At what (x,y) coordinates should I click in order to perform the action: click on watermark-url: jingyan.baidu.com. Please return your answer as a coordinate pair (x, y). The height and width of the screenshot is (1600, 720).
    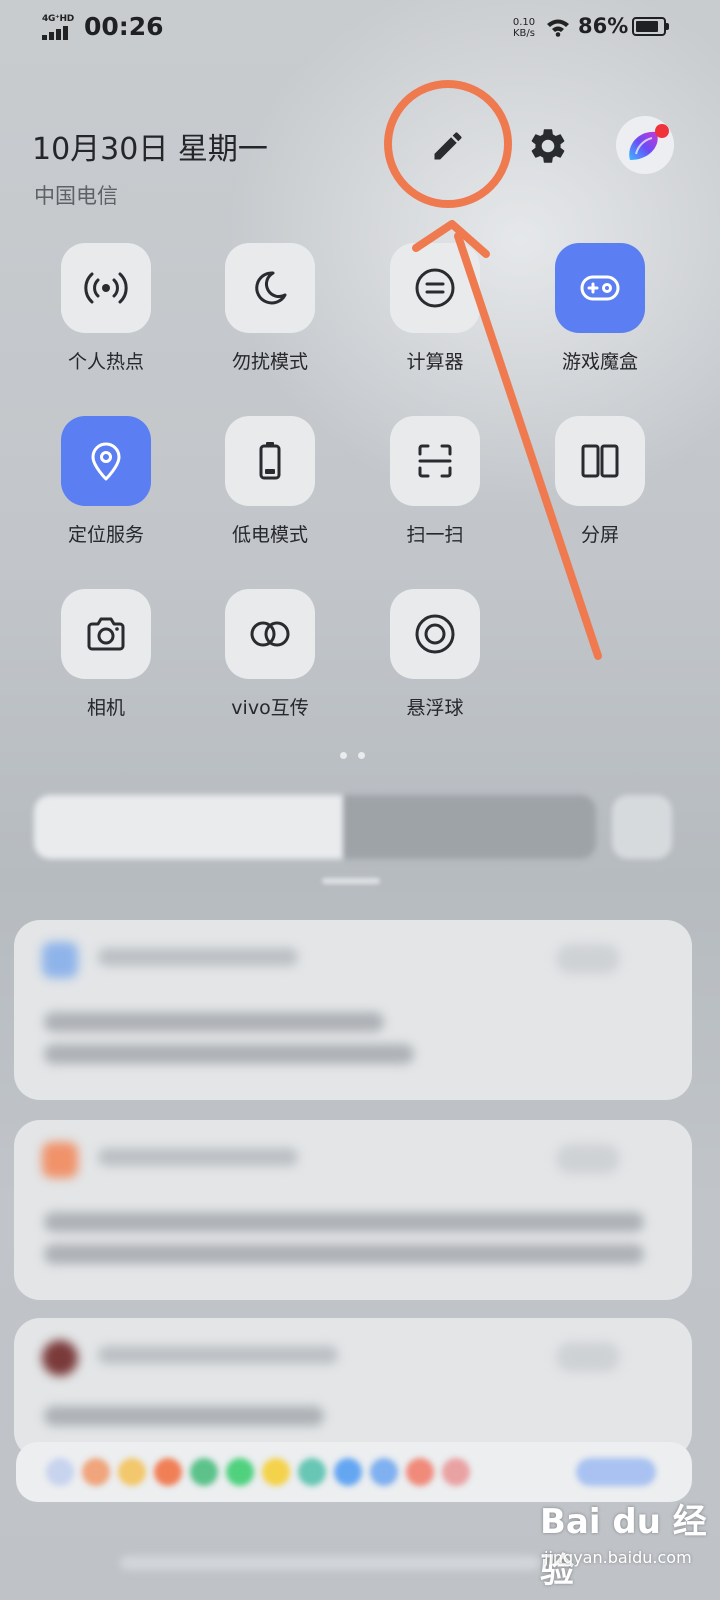
    Looking at the image, I should click on (618, 1557).